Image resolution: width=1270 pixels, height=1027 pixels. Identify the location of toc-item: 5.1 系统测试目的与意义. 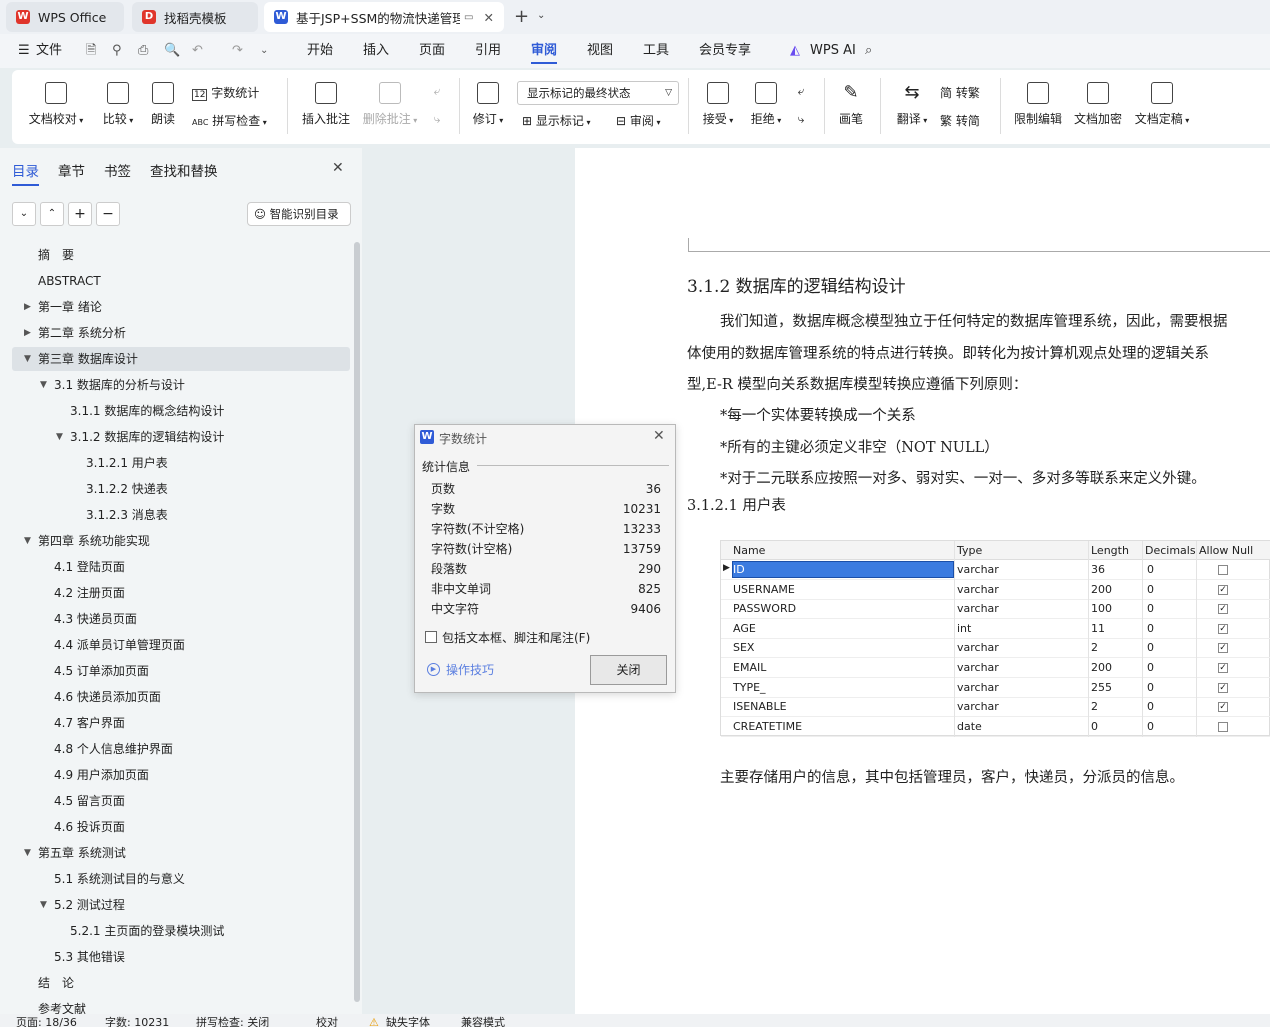
(175, 879).